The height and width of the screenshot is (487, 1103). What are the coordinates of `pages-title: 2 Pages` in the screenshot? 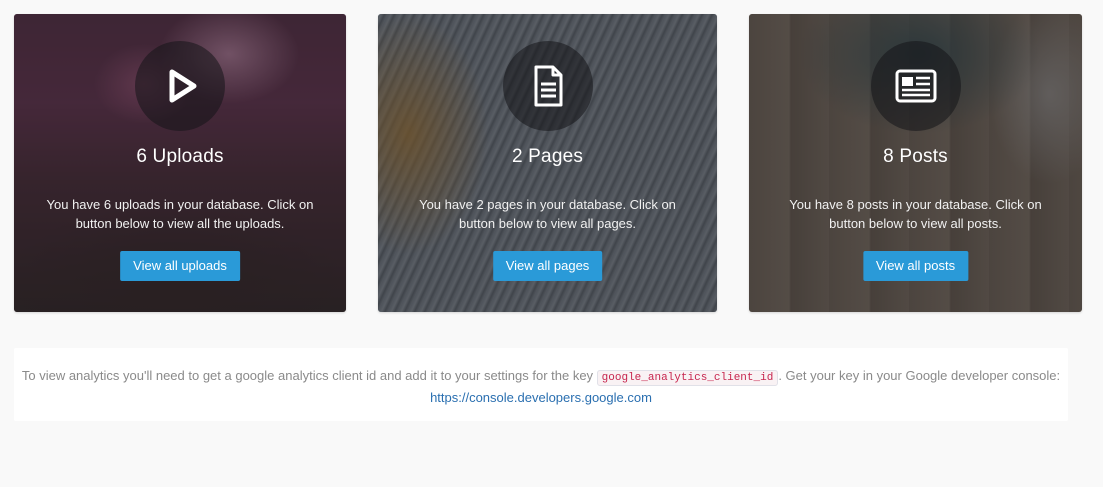 It's located at (547, 156).